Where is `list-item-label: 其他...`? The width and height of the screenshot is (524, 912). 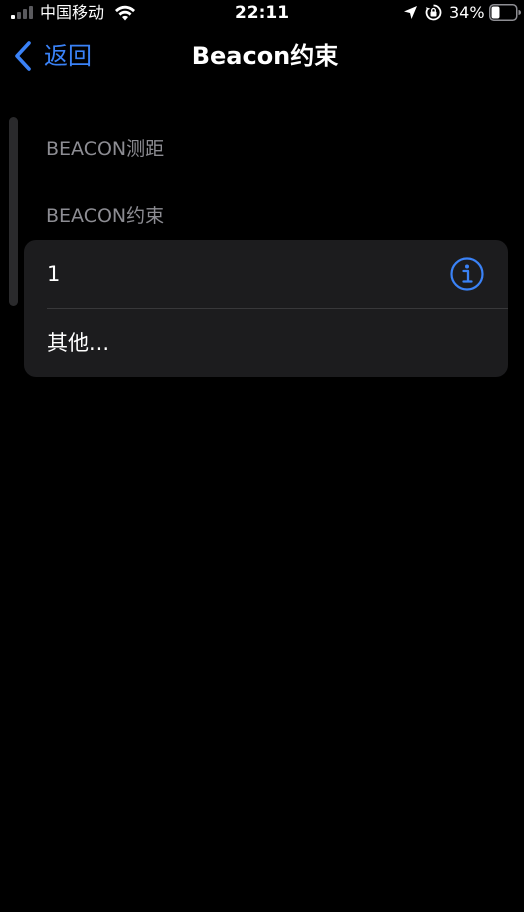 list-item-label: 其他... is located at coordinates (78, 343).